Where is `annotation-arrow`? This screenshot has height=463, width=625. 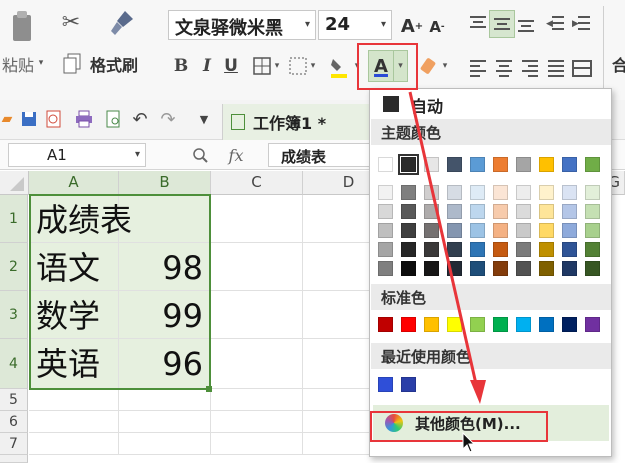
annotation-arrow is located at coordinates (447, 247).